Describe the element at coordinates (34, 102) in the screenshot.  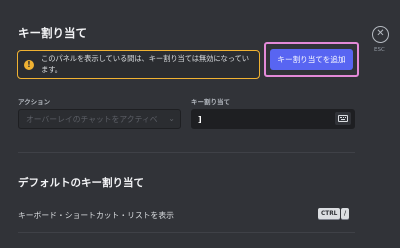
I see `action-label: アクション` at that location.